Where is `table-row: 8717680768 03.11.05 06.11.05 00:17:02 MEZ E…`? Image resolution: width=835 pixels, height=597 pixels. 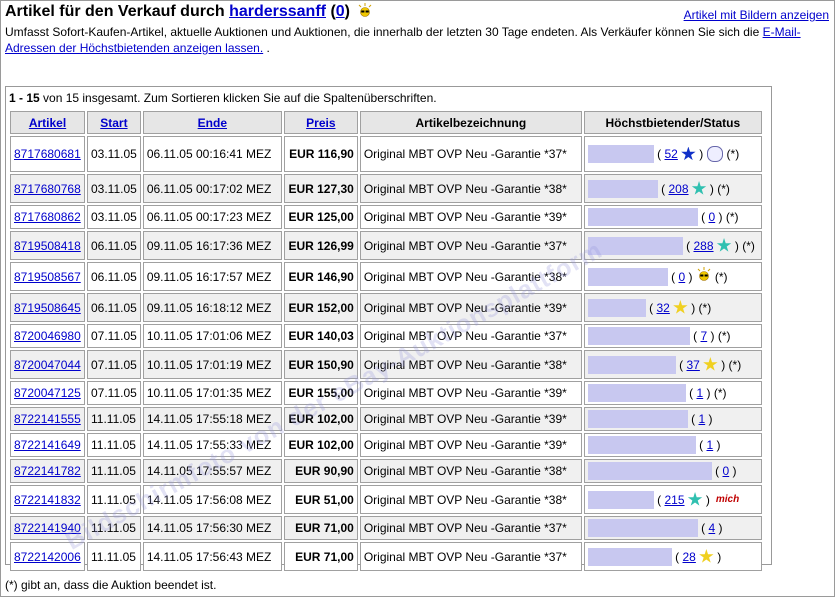 table-row: 8717680768 03.11.05 06.11.05 00:17:02 MEZ E… is located at coordinates (386, 188).